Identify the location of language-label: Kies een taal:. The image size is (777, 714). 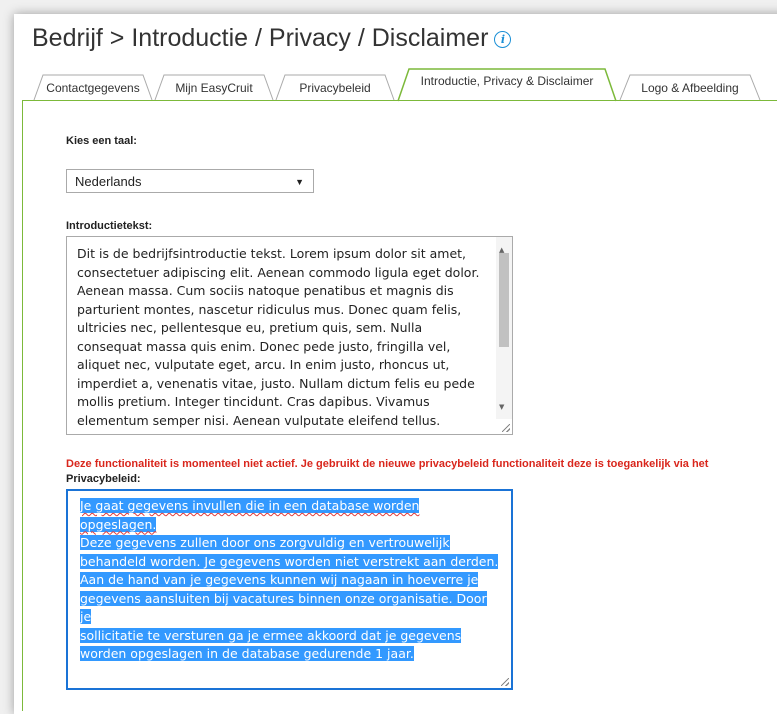
(101, 141).